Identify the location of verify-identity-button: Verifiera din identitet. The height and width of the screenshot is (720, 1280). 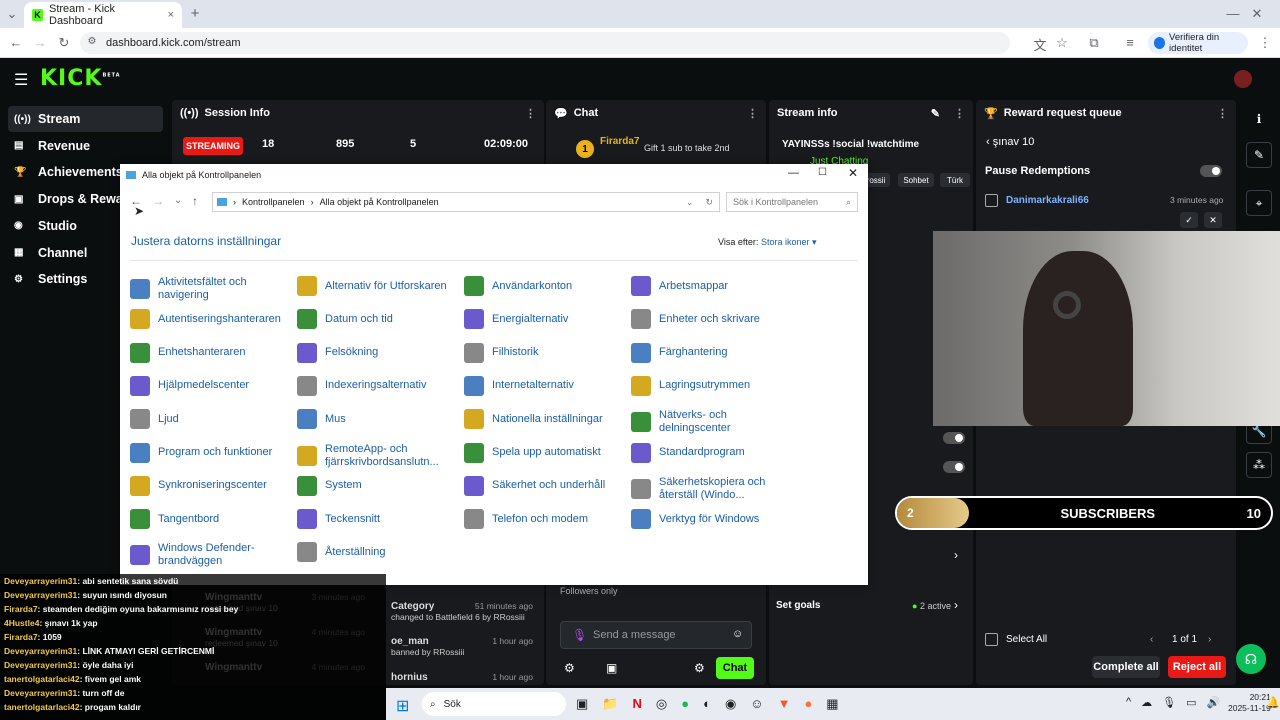
(1198, 43).